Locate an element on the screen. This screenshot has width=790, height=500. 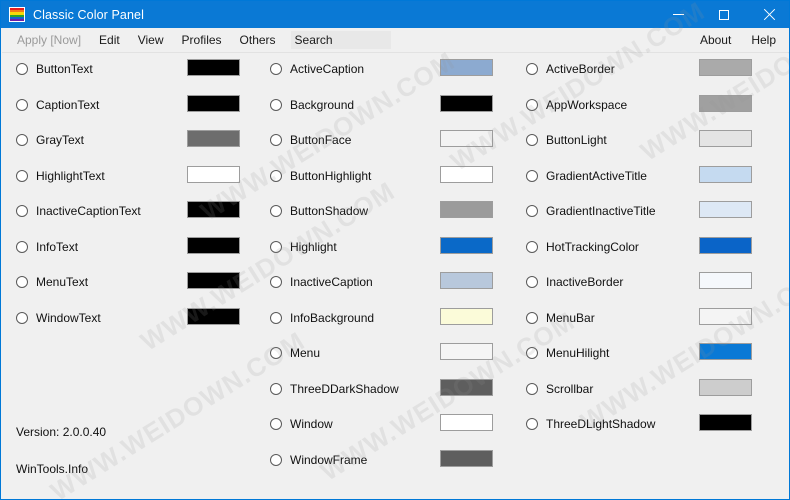
radio-option-infotext: InfoText is located at coordinates (47, 247).